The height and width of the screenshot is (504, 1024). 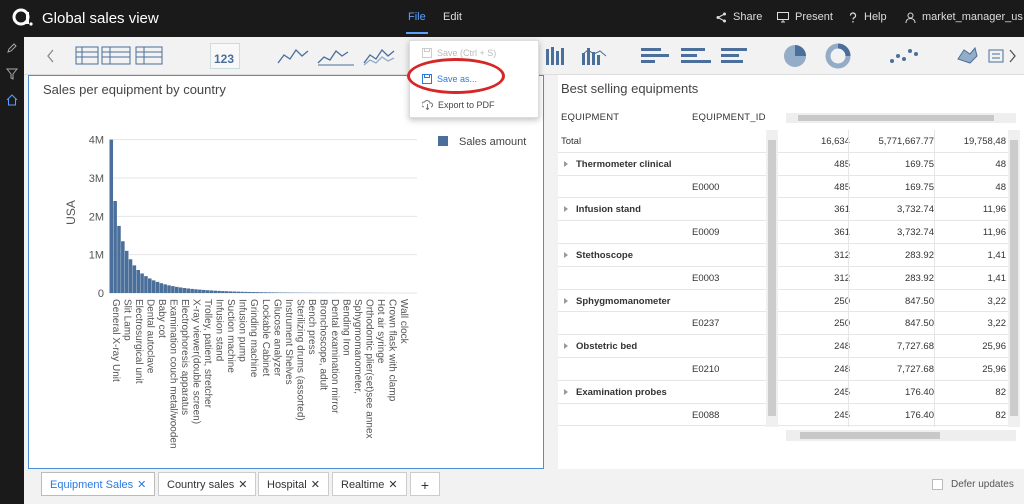 What do you see at coordinates (783, 141) in the screenshot?
I see `table-row-total: Total 16,634 5,771,667.77 19,758,48` at bounding box center [783, 141].